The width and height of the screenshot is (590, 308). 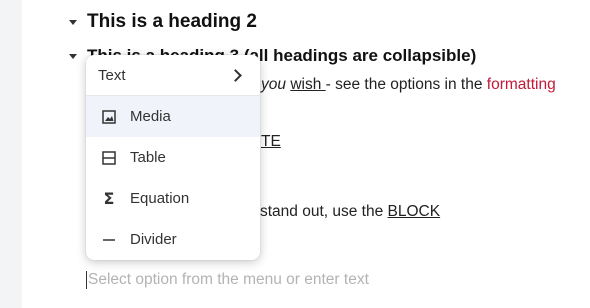 What do you see at coordinates (109, 240) in the screenshot?
I see `divider-icon` at bounding box center [109, 240].